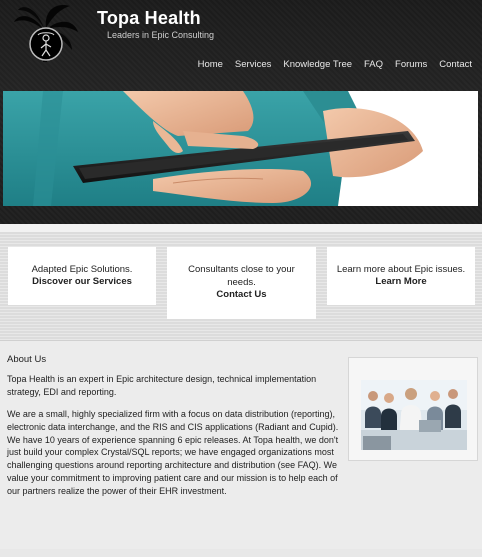  What do you see at coordinates (400, 282) in the screenshot?
I see `learn-more-link: Learn More` at bounding box center [400, 282].